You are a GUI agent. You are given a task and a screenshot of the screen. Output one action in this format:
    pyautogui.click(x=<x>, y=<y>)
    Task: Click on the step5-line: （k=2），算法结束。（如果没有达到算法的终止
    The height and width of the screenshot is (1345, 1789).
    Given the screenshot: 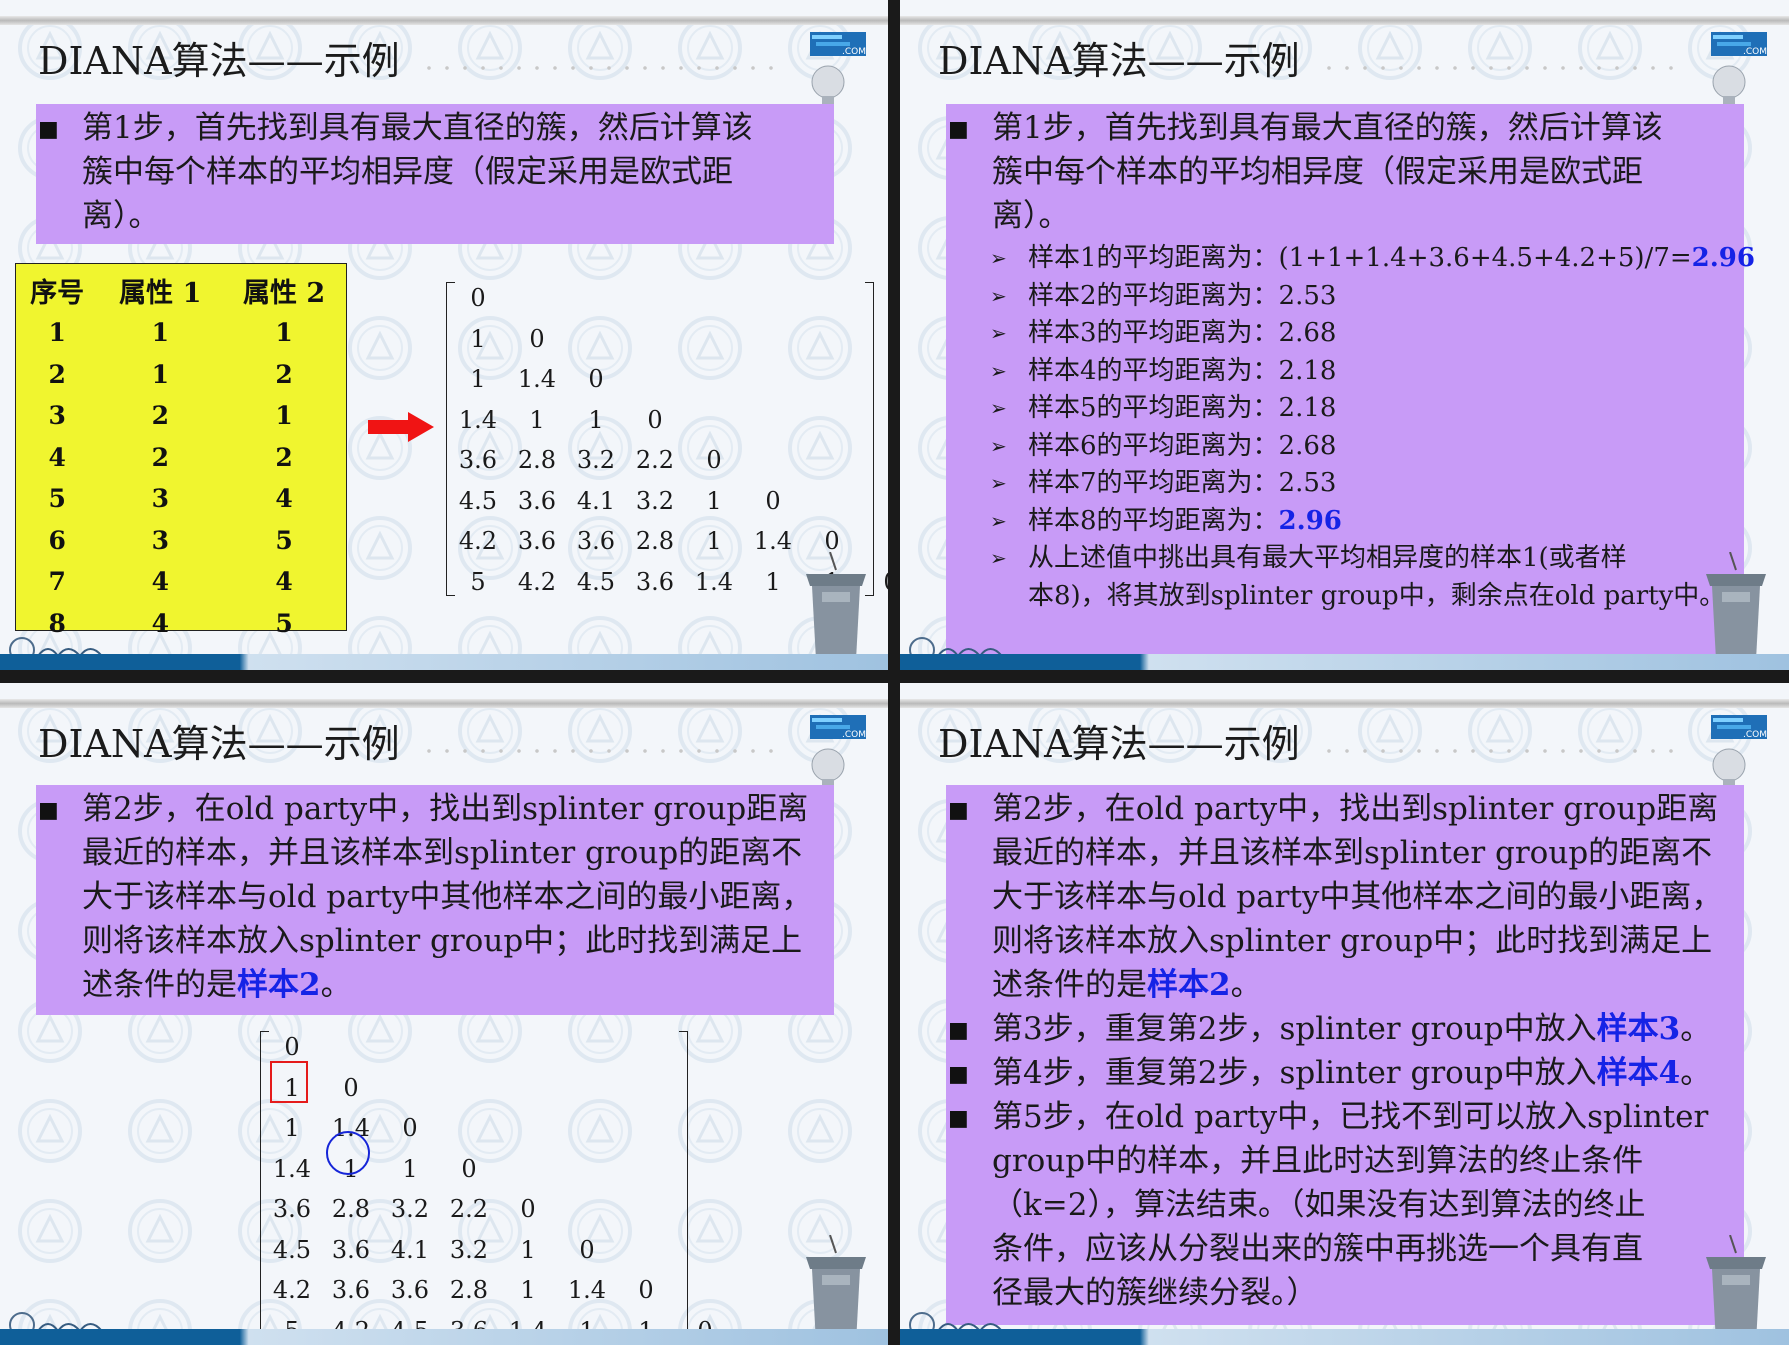 What is the action you would take?
    pyautogui.click(x=1319, y=1205)
    